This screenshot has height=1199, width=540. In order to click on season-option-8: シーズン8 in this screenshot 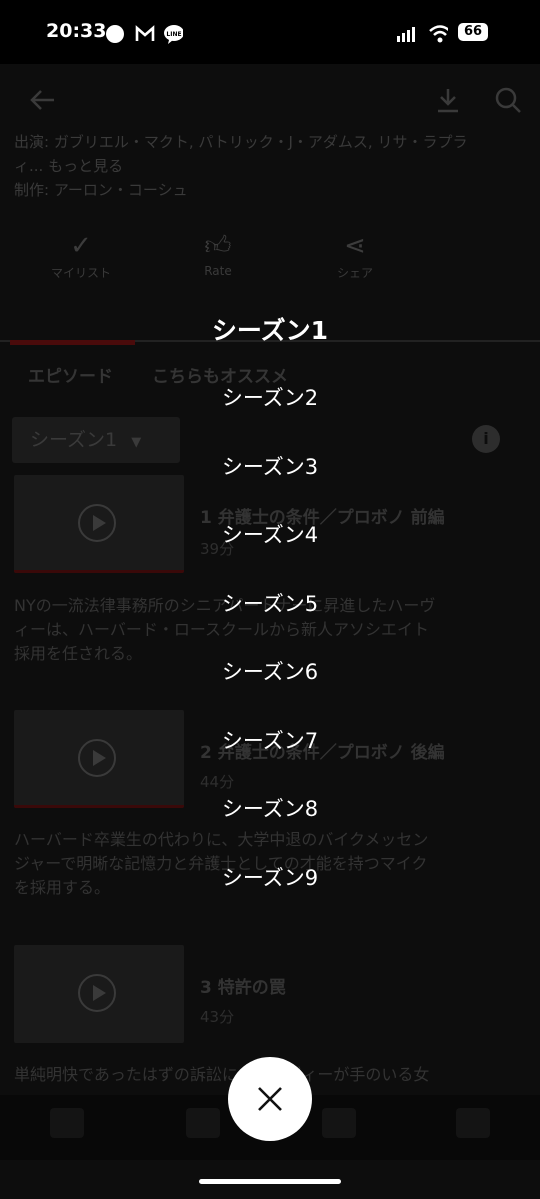, I will do `click(270, 808)`.